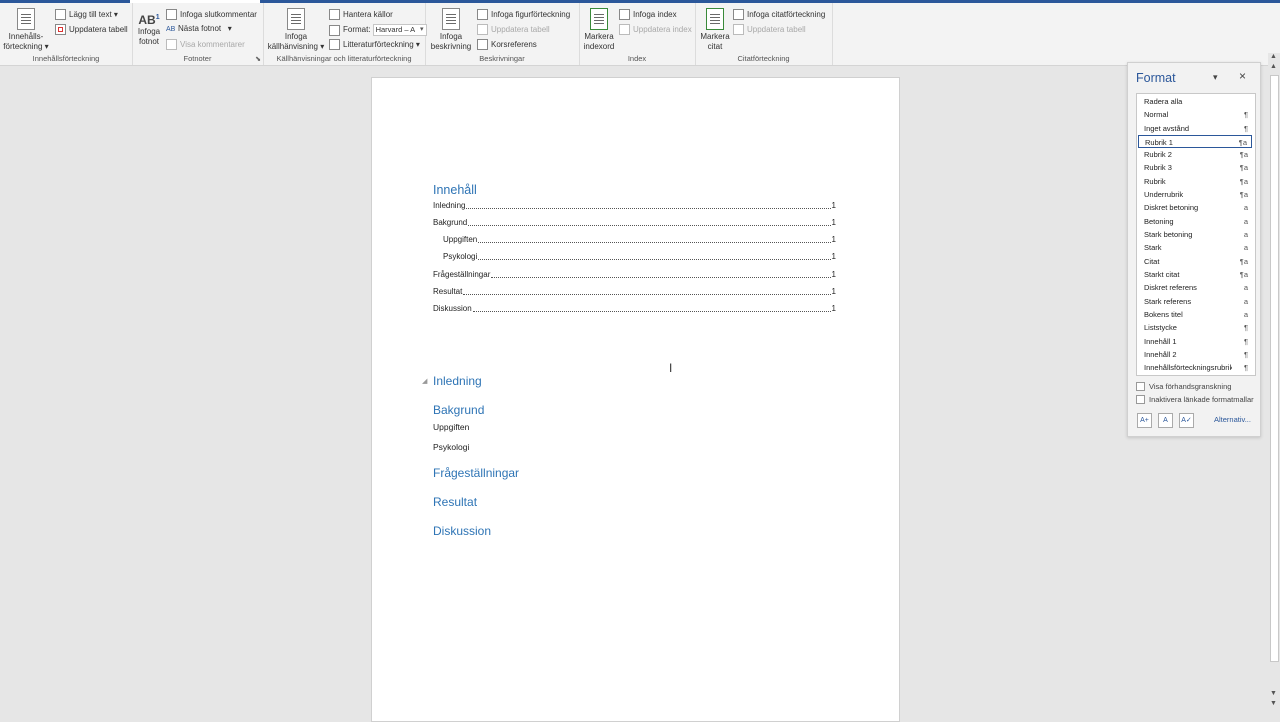 The image size is (1280, 722). I want to click on style-item: Starkt citat ¶a, so click(1195, 274).